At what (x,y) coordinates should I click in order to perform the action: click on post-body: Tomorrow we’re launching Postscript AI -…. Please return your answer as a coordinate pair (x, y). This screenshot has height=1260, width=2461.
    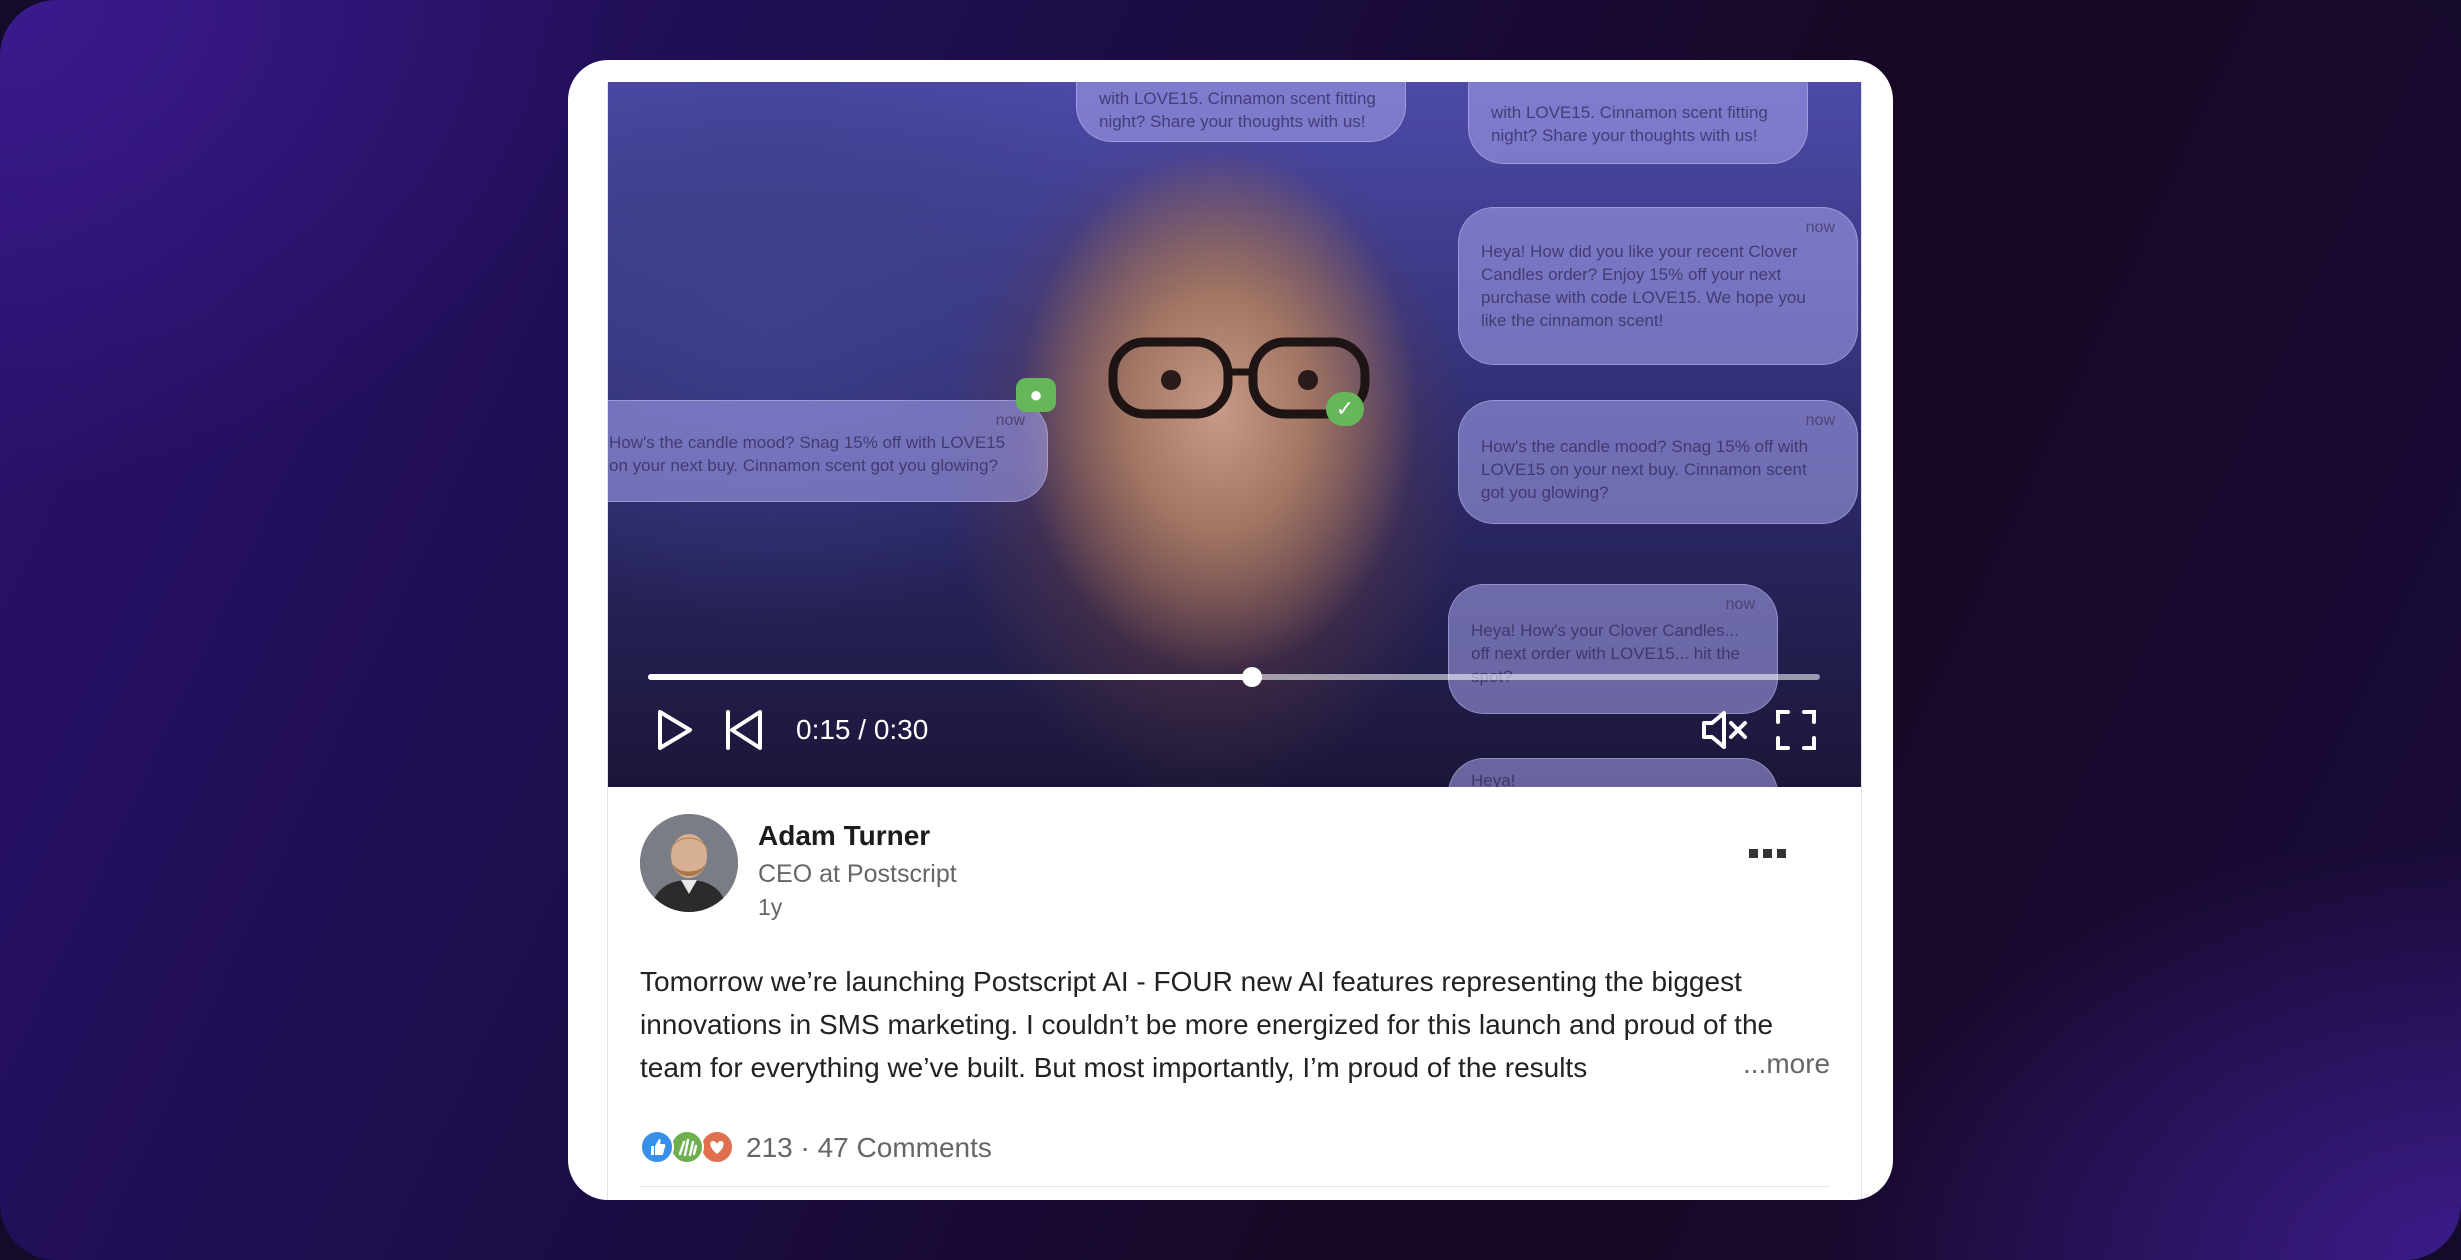
    Looking at the image, I should click on (1207, 1024).